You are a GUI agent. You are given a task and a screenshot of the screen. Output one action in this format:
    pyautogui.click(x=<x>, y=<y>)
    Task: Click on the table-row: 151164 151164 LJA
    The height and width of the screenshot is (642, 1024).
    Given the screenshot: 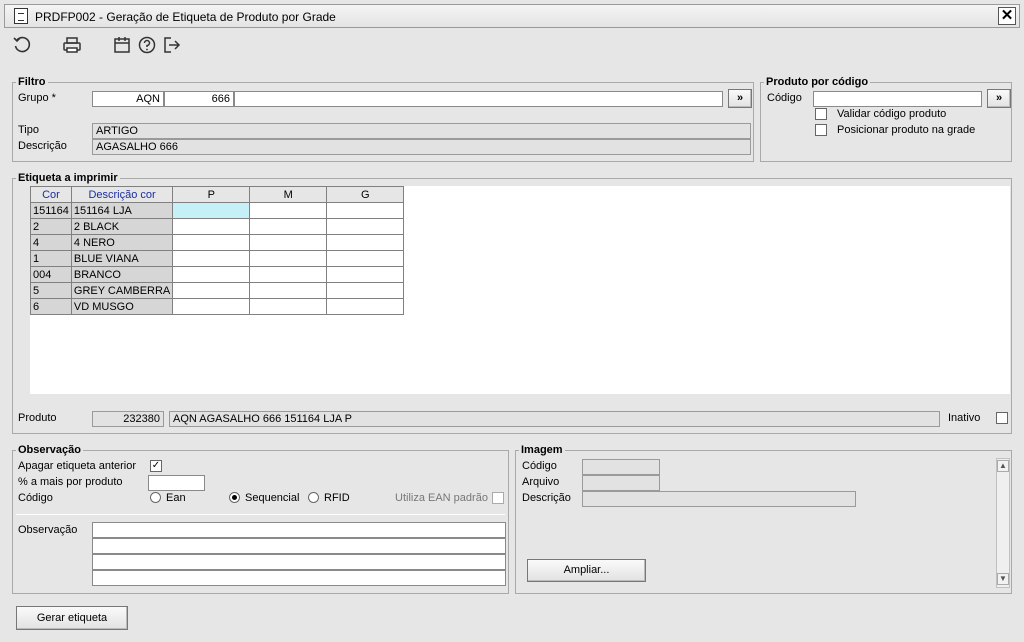 What is the action you would take?
    pyautogui.click(x=217, y=210)
    